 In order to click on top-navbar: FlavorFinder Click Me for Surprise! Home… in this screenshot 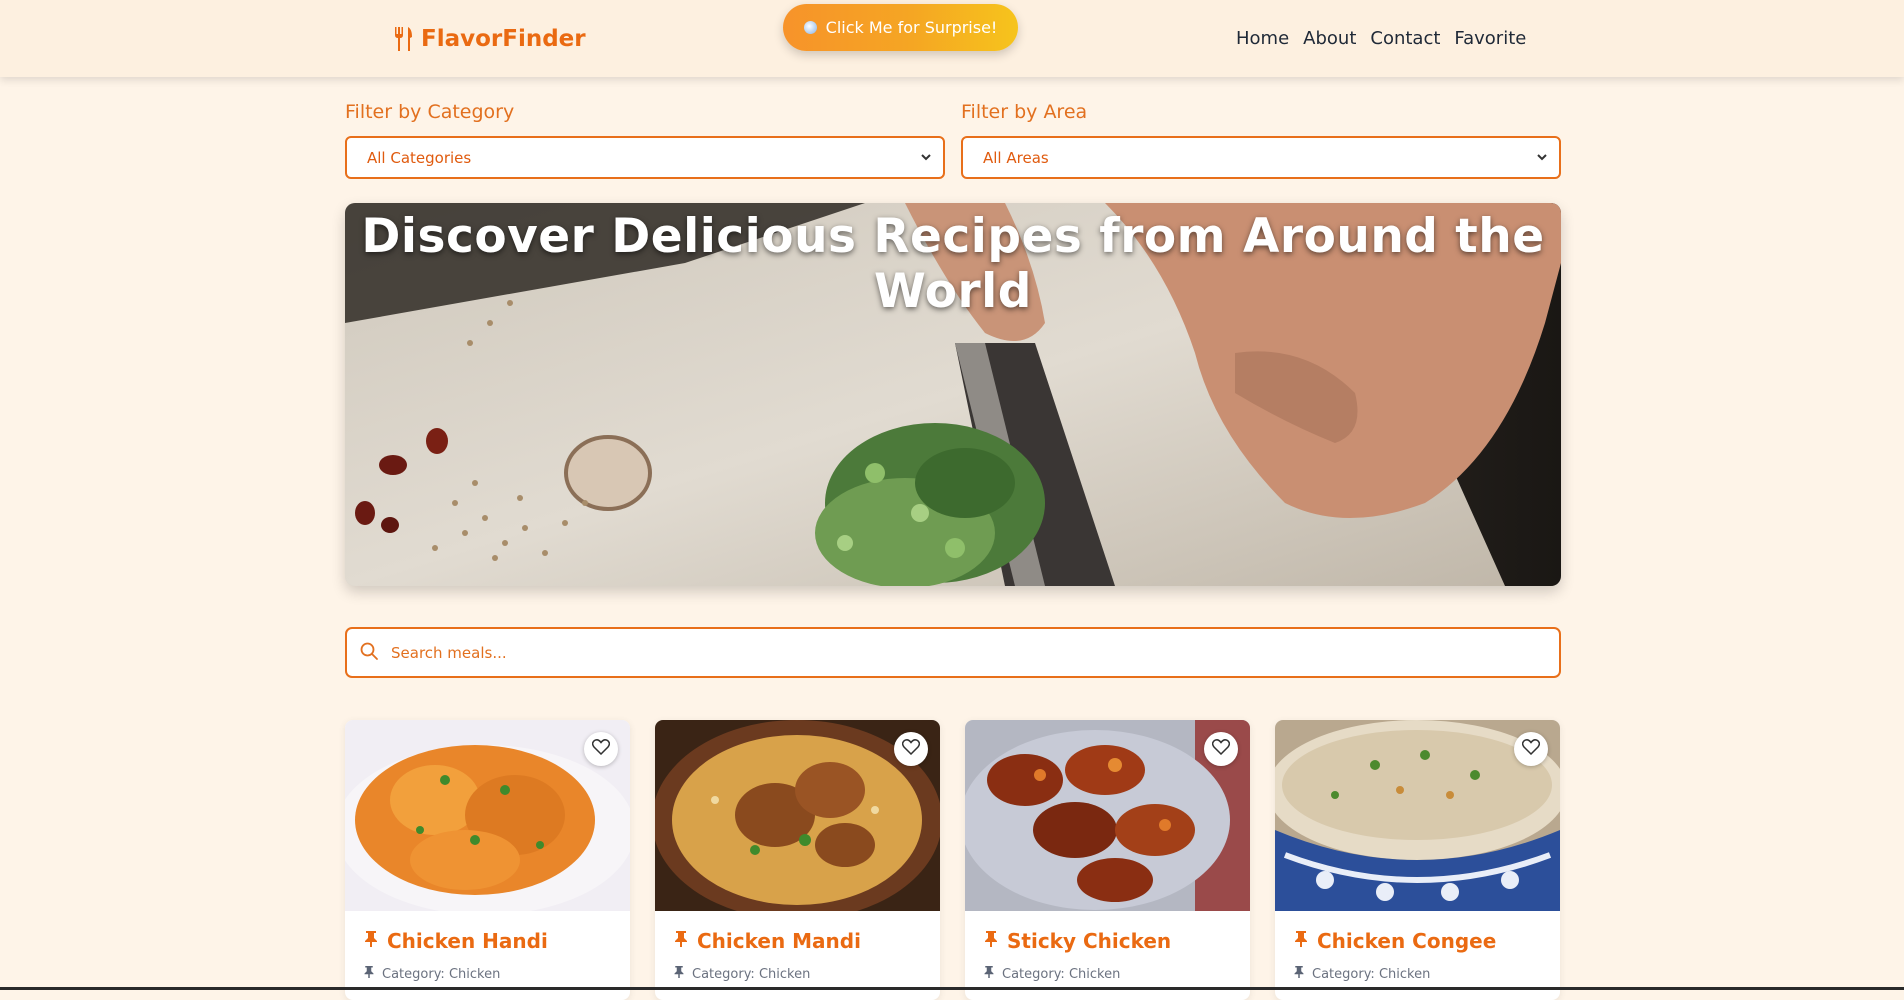, I will do `click(952, 38)`.